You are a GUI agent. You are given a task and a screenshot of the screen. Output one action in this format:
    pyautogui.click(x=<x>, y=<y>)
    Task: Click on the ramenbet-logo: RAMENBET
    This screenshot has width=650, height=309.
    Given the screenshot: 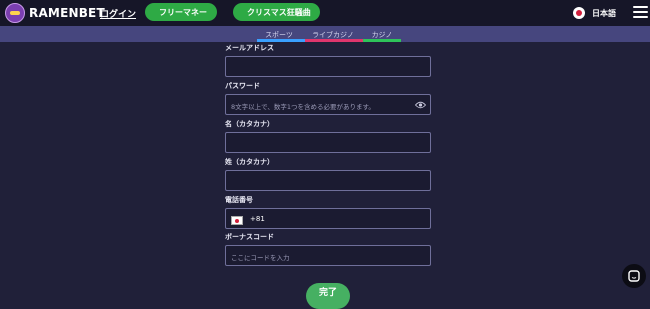 What is the action you would take?
    pyautogui.click(x=55, y=13)
    